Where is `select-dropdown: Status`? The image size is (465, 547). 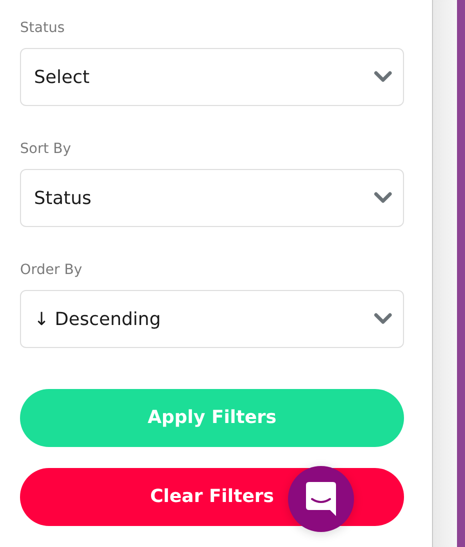
select-dropdown: Status is located at coordinates (212, 198).